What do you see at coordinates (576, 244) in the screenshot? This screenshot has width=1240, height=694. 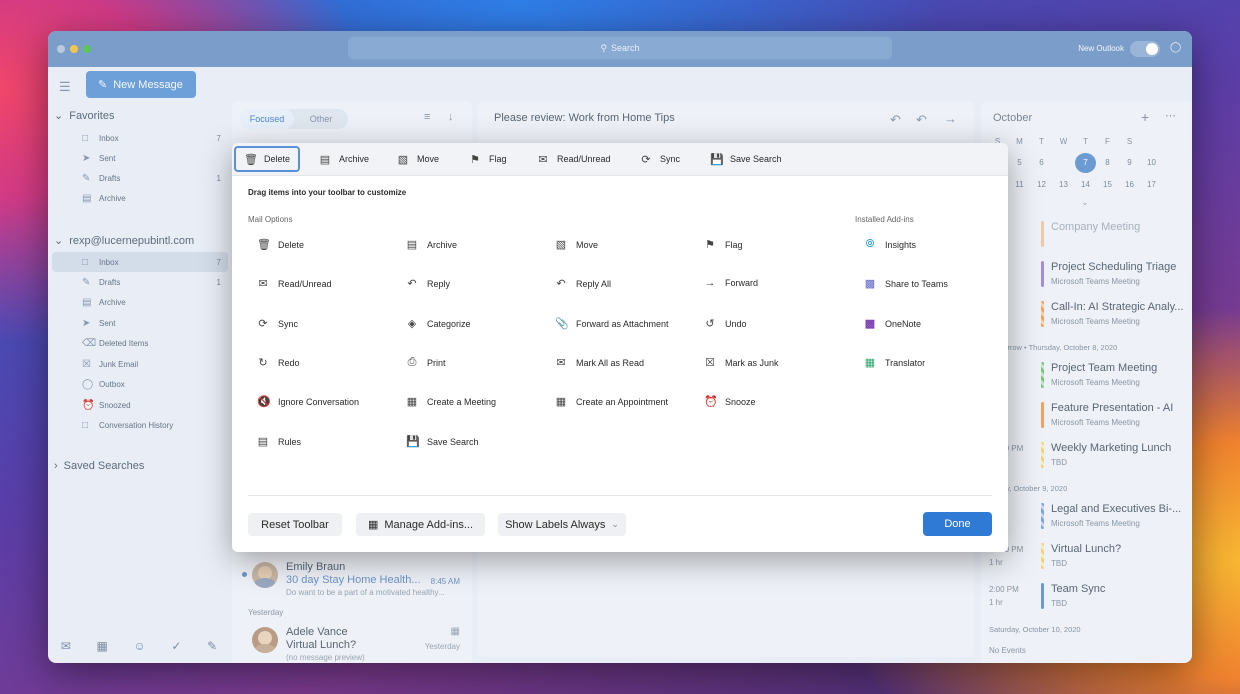 I see `option-move: ▧ Move` at bounding box center [576, 244].